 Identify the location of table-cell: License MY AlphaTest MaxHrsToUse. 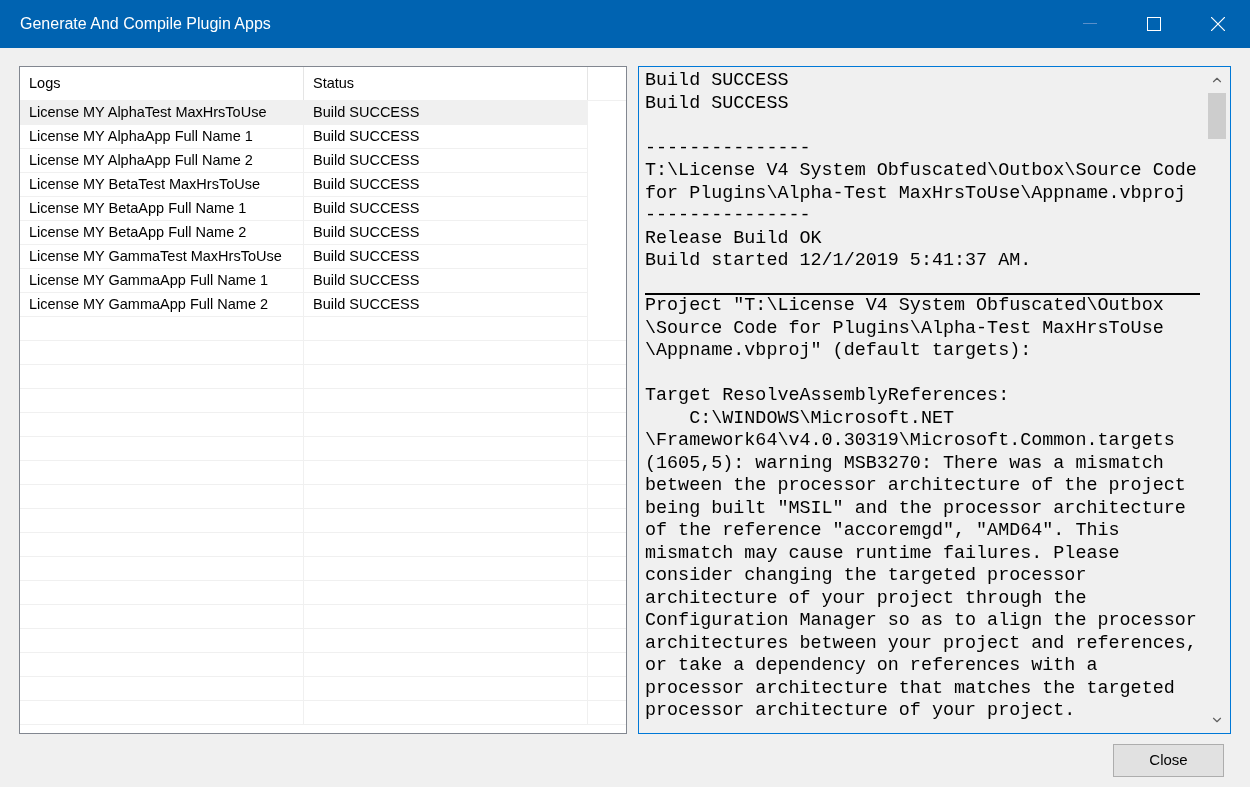
(162, 112).